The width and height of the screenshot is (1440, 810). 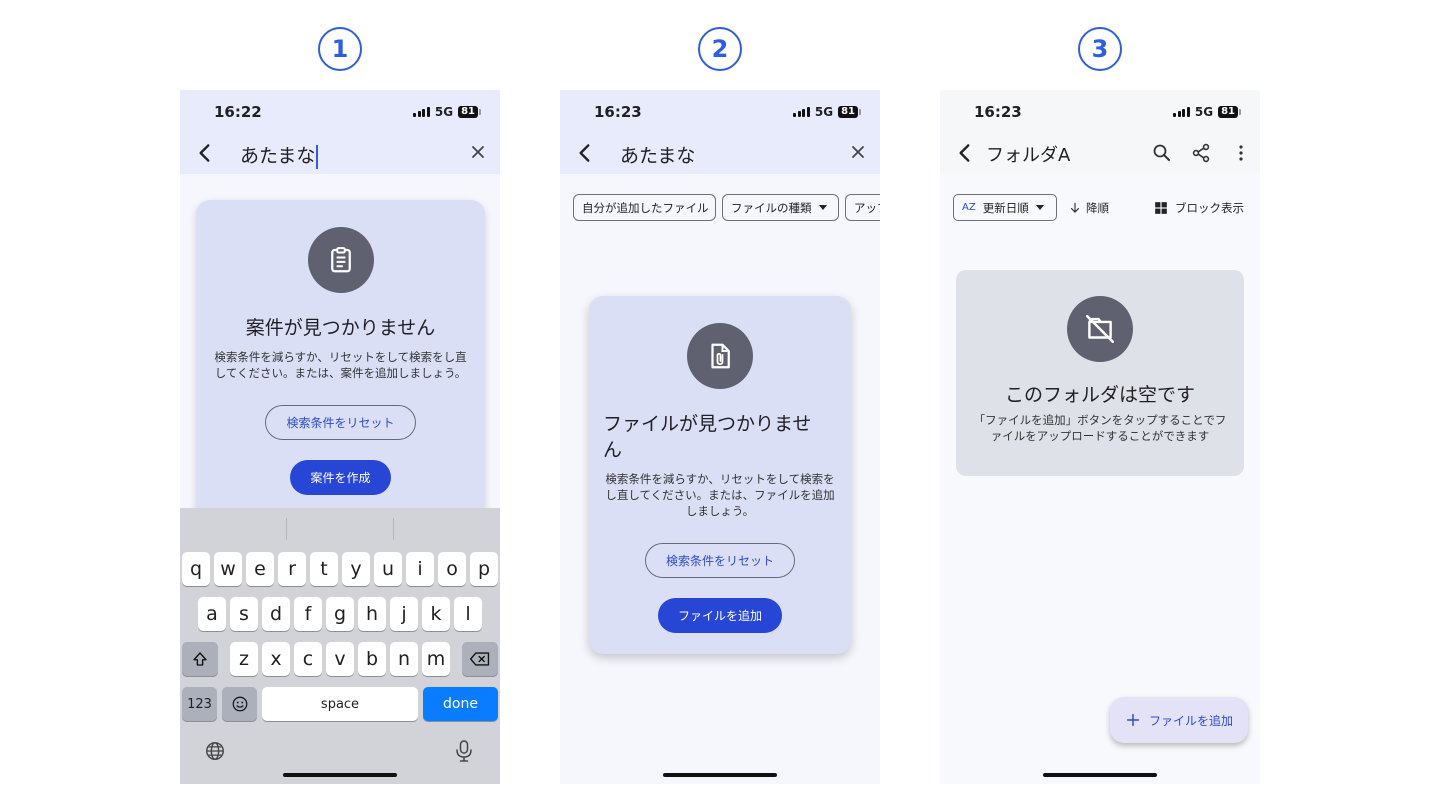 What do you see at coordinates (452, 569) in the screenshot?
I see `key-o: o` at bounding box center [452, 569].